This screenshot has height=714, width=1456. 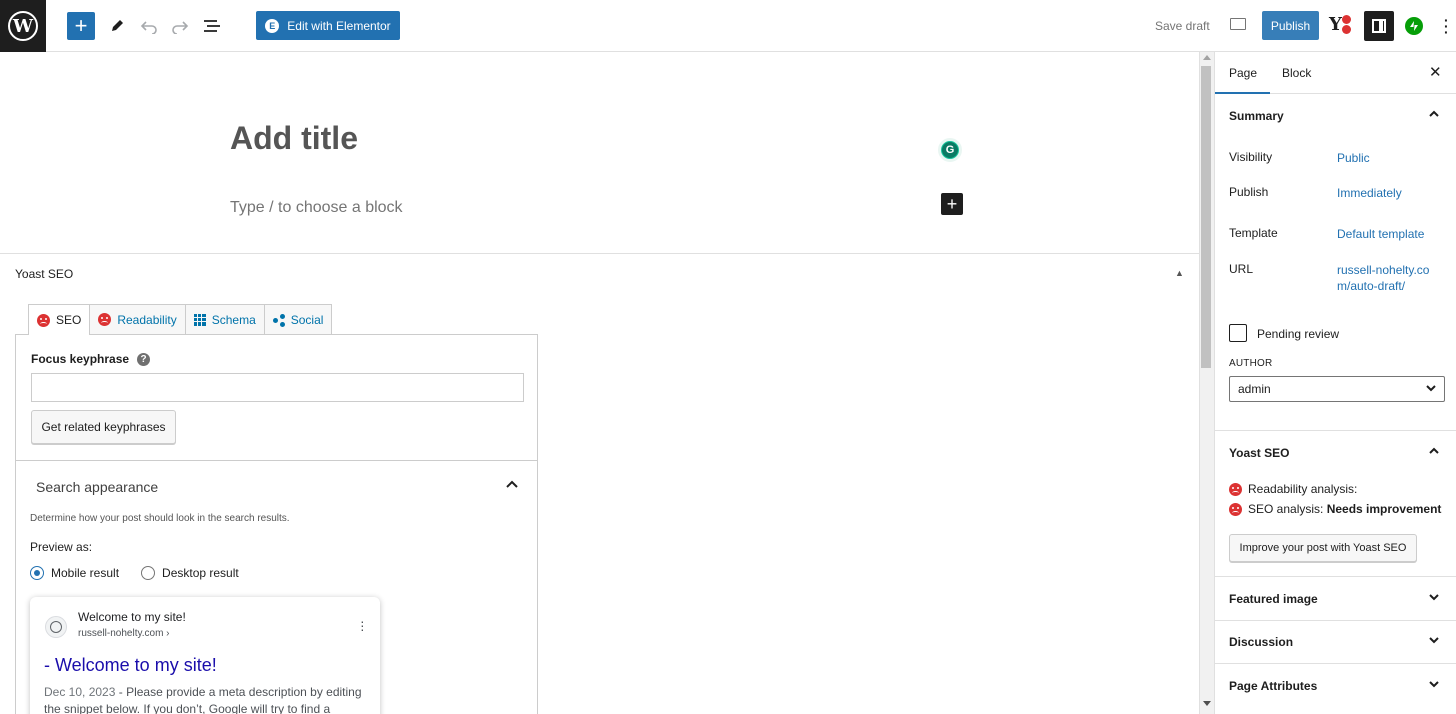 I want to click on preview-icon, so click(x=1238, y=24).